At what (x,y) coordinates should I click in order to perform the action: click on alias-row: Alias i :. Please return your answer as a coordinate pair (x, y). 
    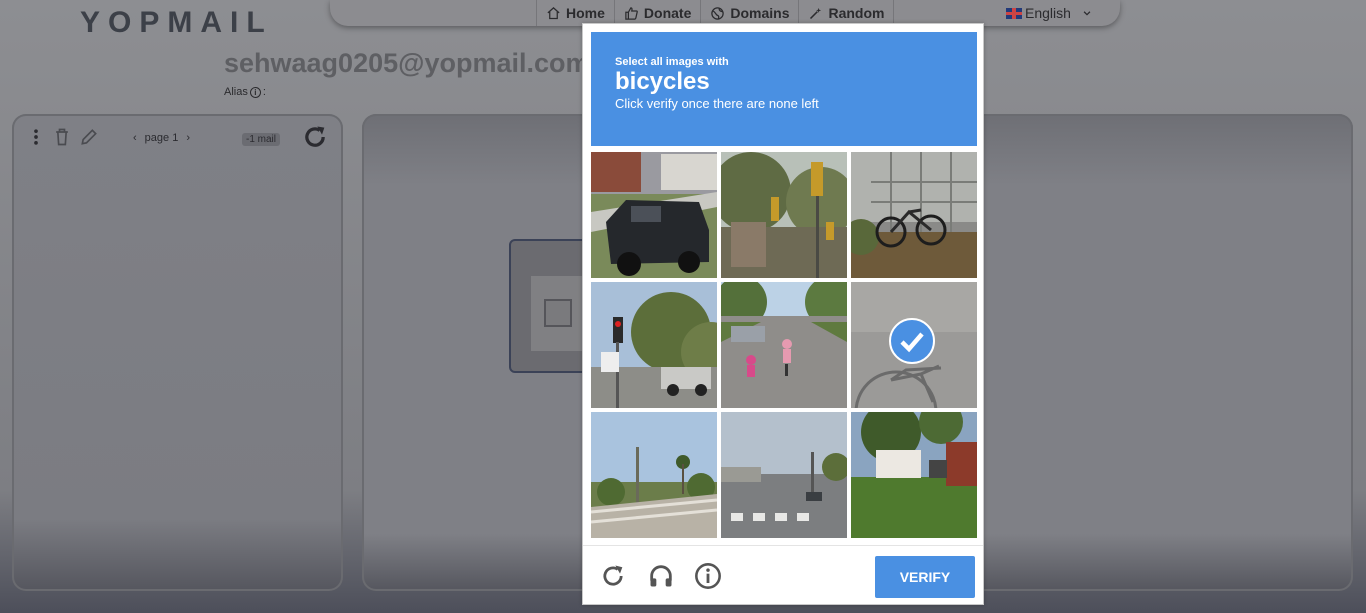
    Looking at the image, I should click on (245, 92).